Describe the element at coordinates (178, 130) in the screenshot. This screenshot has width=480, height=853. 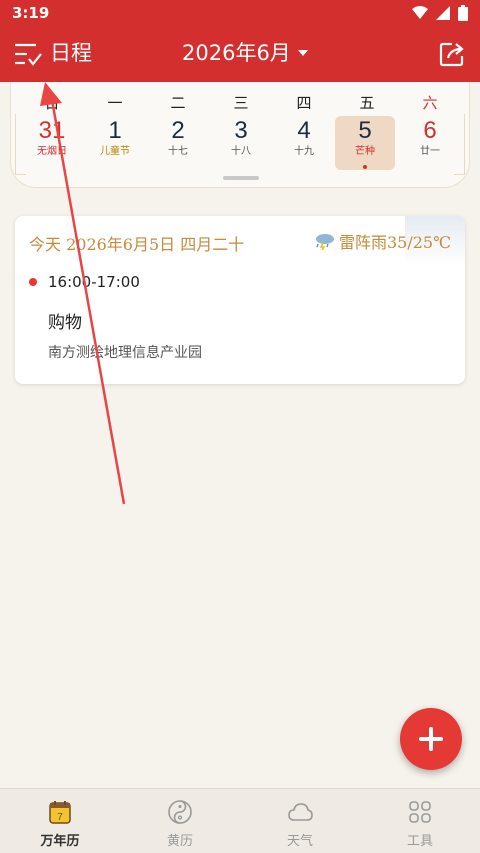
I see `day-number: 2` at that location.